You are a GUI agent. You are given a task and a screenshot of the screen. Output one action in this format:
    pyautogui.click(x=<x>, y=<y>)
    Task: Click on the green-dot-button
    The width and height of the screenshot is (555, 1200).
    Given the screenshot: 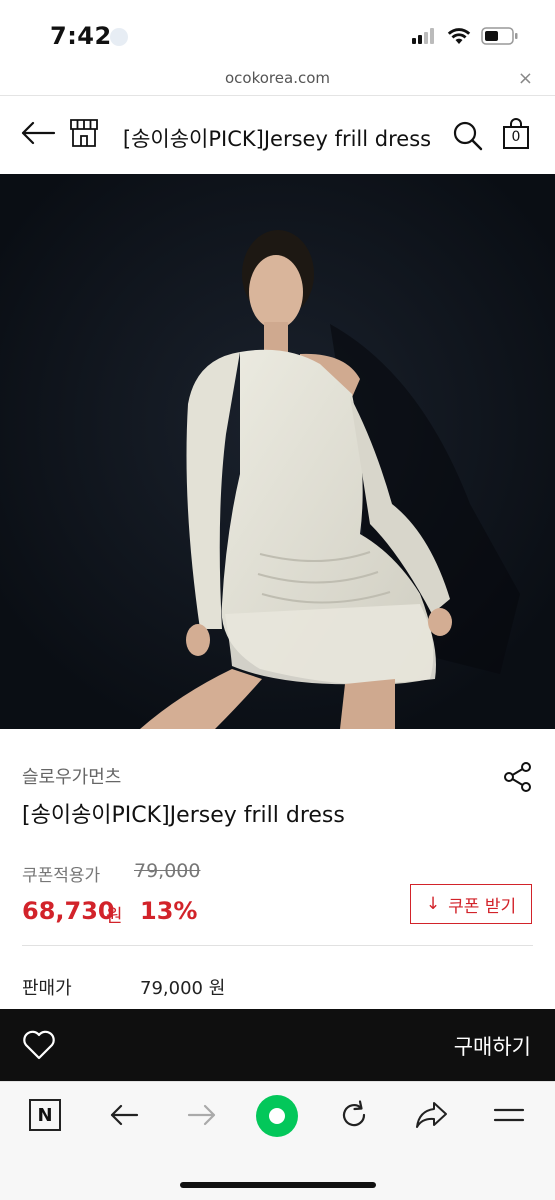 What is the action you would take?
    pyautogui.click(x=277, y=1116)
    